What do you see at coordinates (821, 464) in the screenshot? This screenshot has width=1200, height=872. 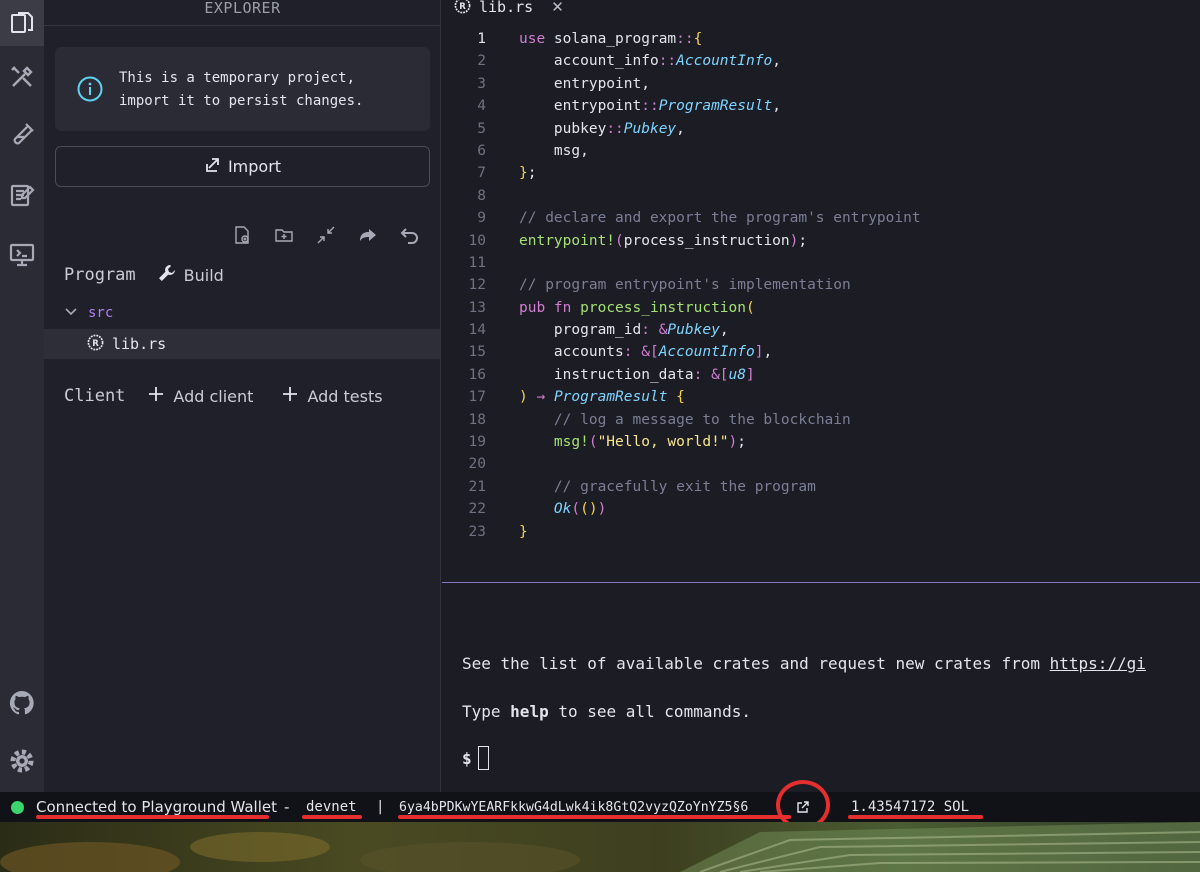 I see `code-line: 20` at bounding box center [821, 464].